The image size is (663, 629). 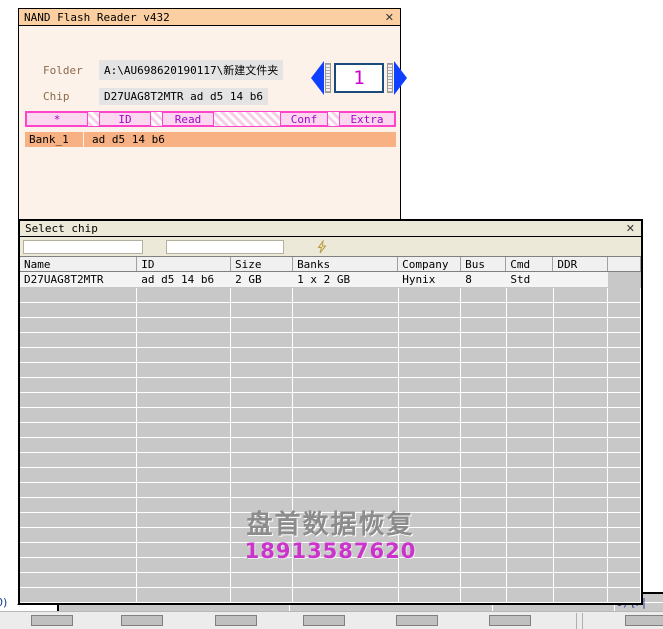 What do you see at coordinates (57, 119) in the screenshot?
I see `star-button: *` at bounding box center [57, 119].